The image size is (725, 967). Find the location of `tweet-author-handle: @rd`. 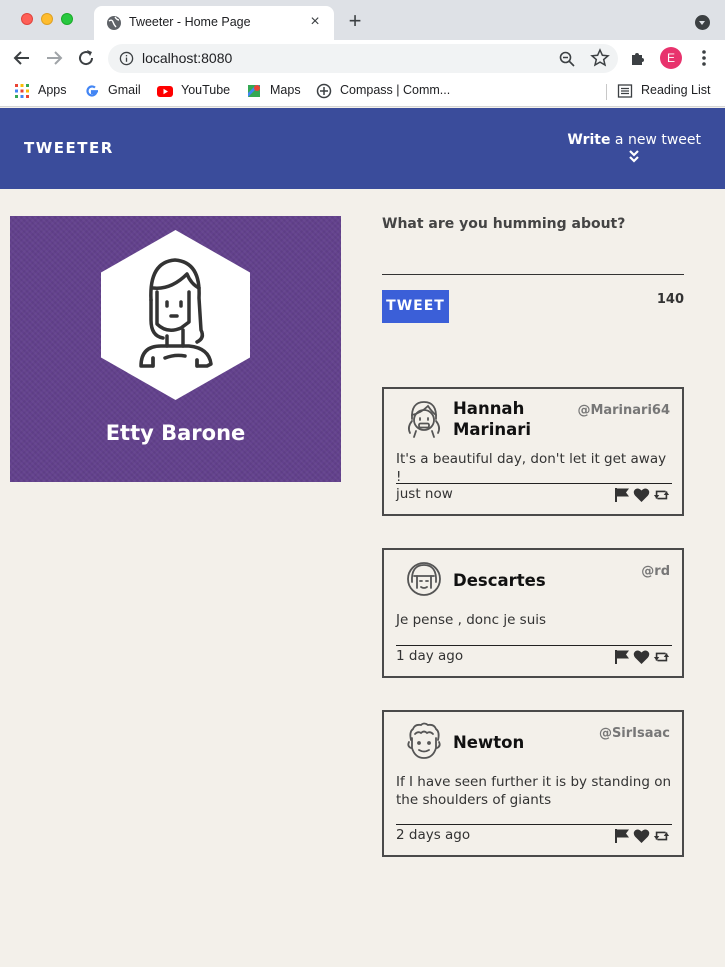

tweet-author-handle: @rd is located at coordinates (655, 571).